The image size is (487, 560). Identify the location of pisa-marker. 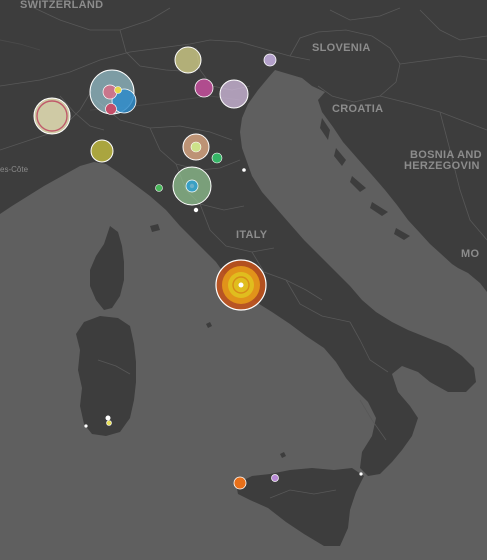
(159, 188).